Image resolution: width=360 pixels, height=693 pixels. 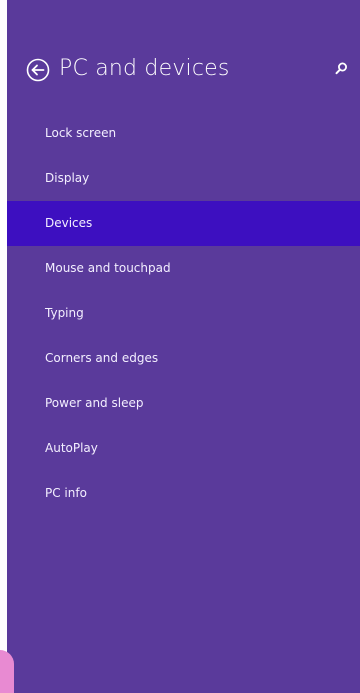 What do you see at coordinates (183, 358) in the screenshot?
I see `nav-item-corners-and-edges: Corners and edges` at bounding box center [183, 358].